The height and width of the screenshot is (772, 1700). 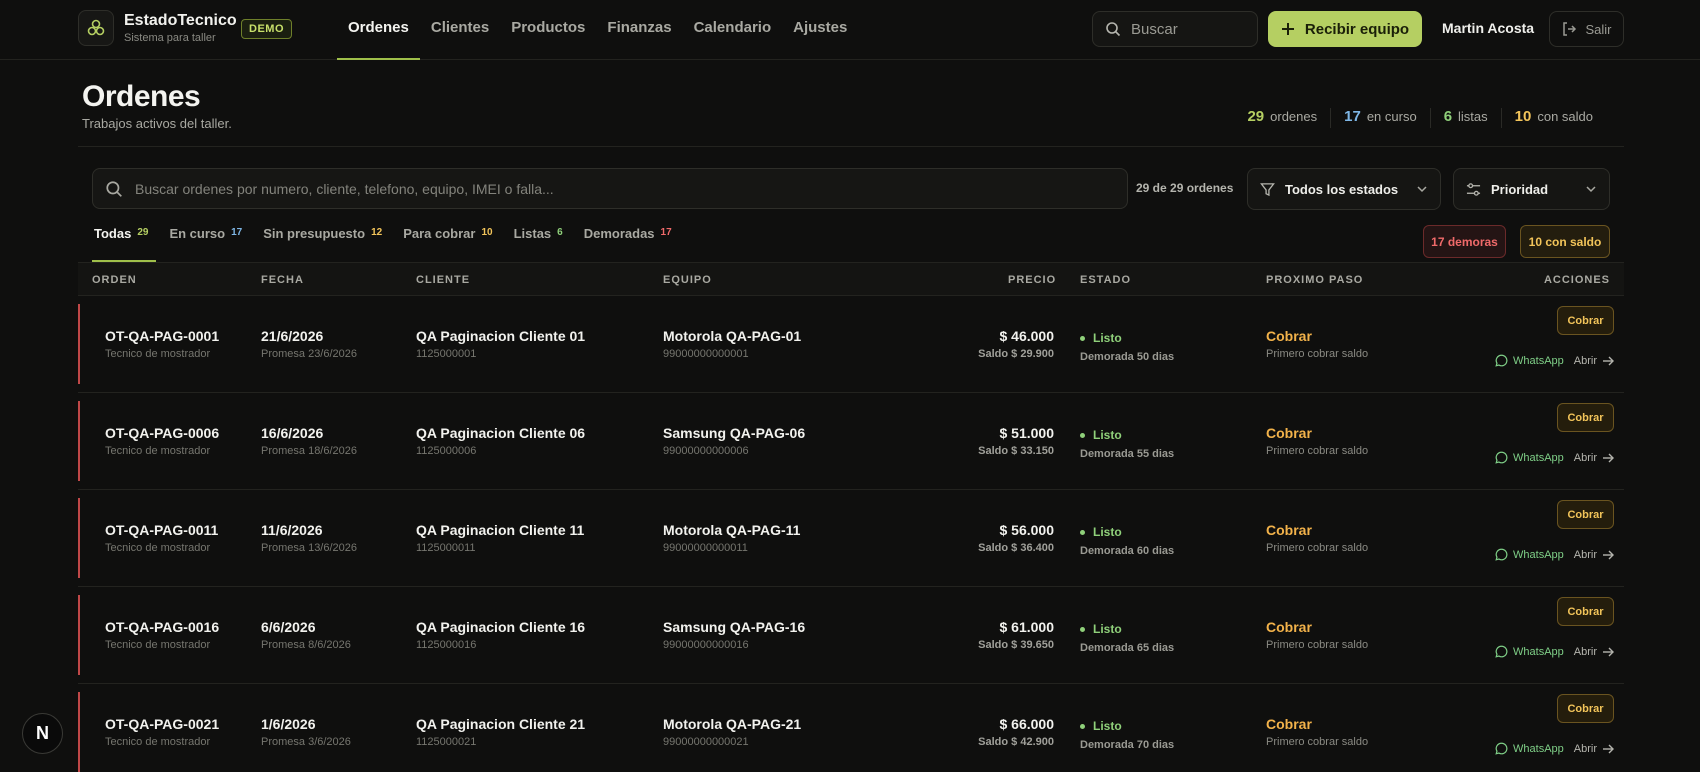 I want to click on nav-item-productos: Productos, so click(x=548, y=30).